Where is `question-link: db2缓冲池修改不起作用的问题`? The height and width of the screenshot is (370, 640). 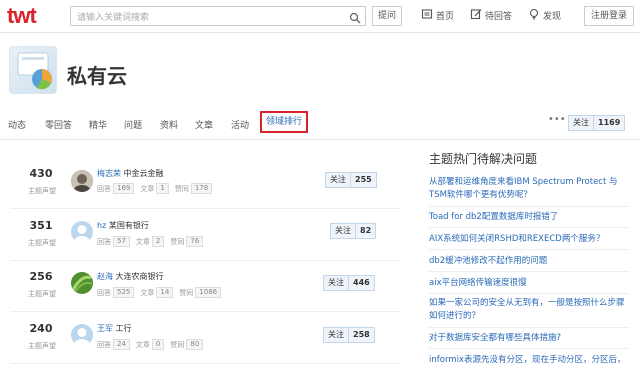
question-link: db2缓冲池修改不起作用的问题 is located at coordinates (529, 261).